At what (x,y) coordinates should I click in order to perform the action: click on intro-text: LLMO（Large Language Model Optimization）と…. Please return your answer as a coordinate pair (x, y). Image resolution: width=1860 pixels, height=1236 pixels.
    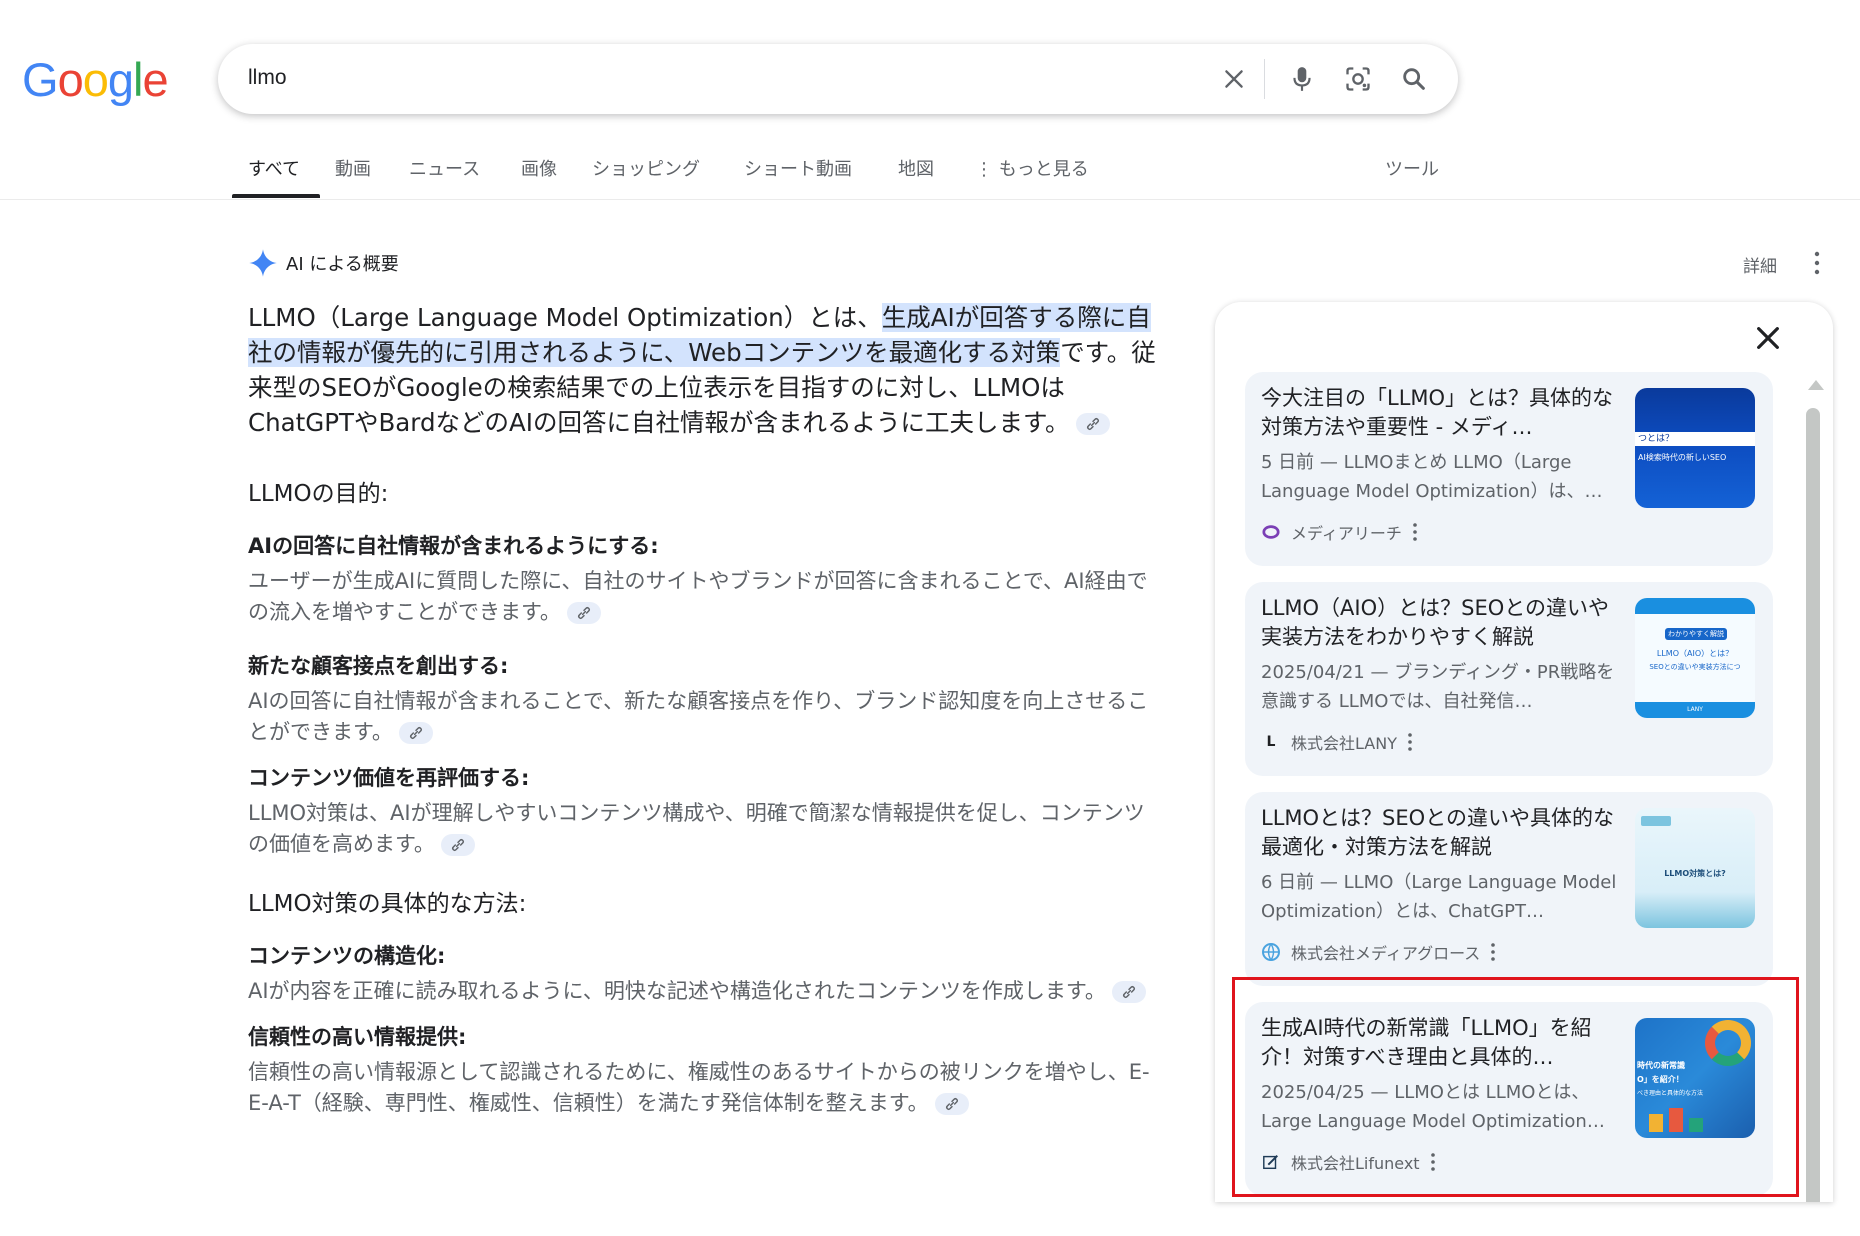
    Looking at the image, I should click on (565, 317).